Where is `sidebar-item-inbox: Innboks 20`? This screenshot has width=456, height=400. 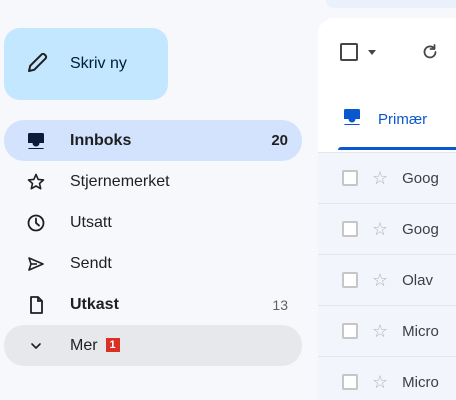
sidebar-item-inbox: Innboks 20 is located at coordinates (153, 140).